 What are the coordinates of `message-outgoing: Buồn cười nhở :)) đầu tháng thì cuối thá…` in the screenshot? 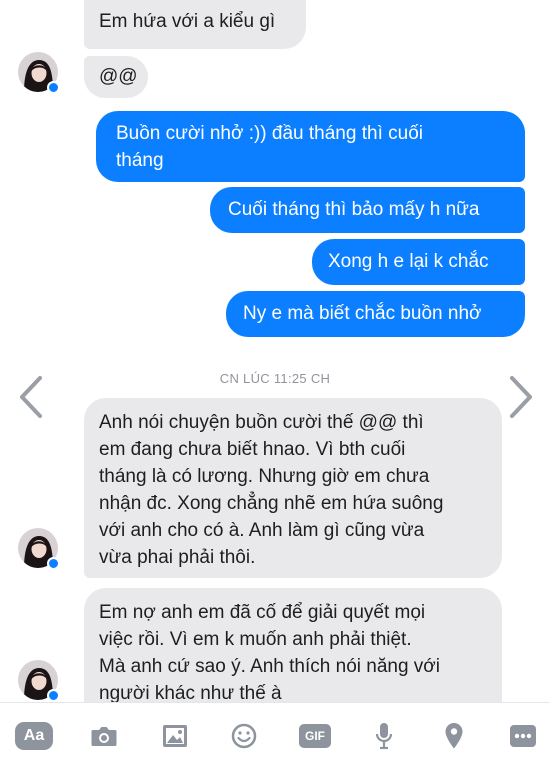 It's located at (310, 146).